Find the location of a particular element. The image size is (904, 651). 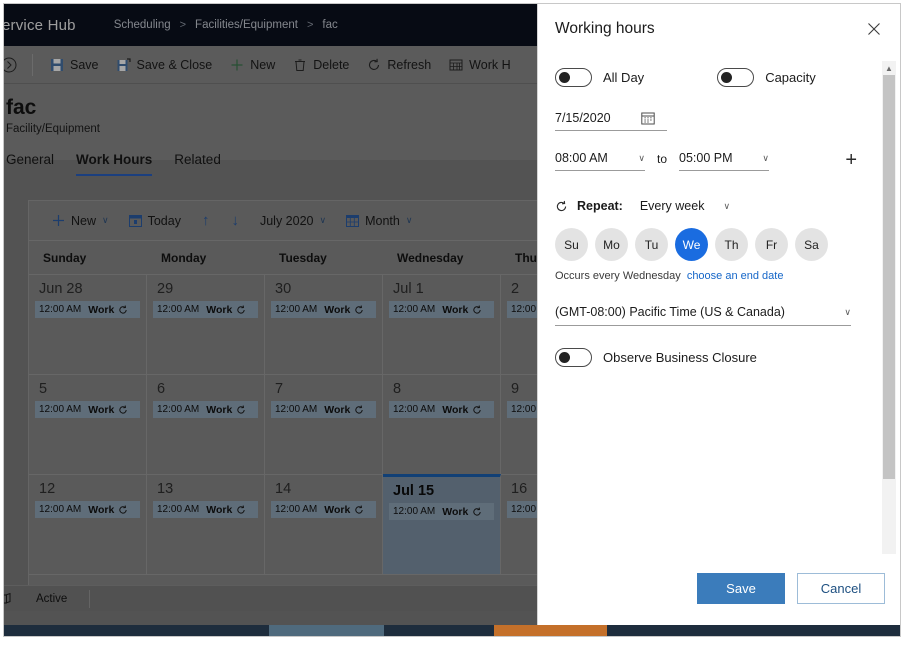

all-day-toggle is located at coordinates (573, 77).